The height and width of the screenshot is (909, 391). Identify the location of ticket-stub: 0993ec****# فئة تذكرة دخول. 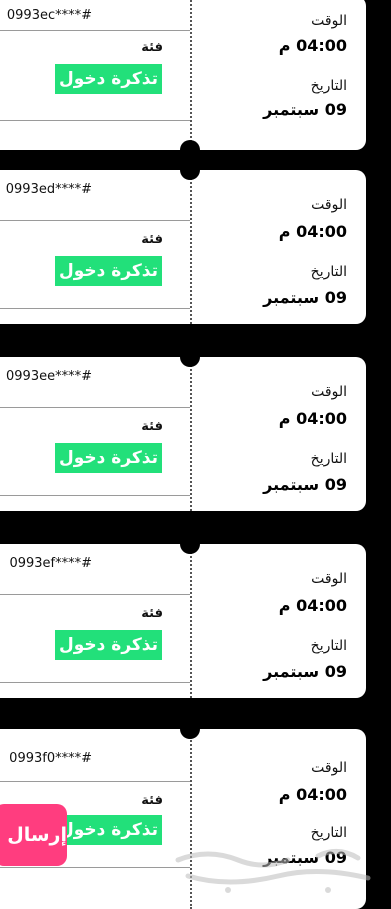
(95, 75).